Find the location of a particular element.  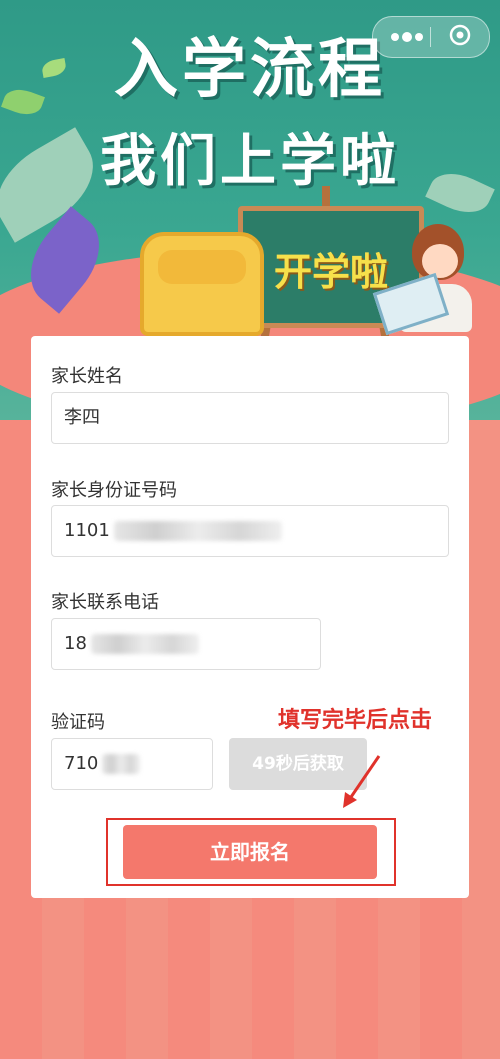

school-bag-flap is located at coordinates (202, 267).